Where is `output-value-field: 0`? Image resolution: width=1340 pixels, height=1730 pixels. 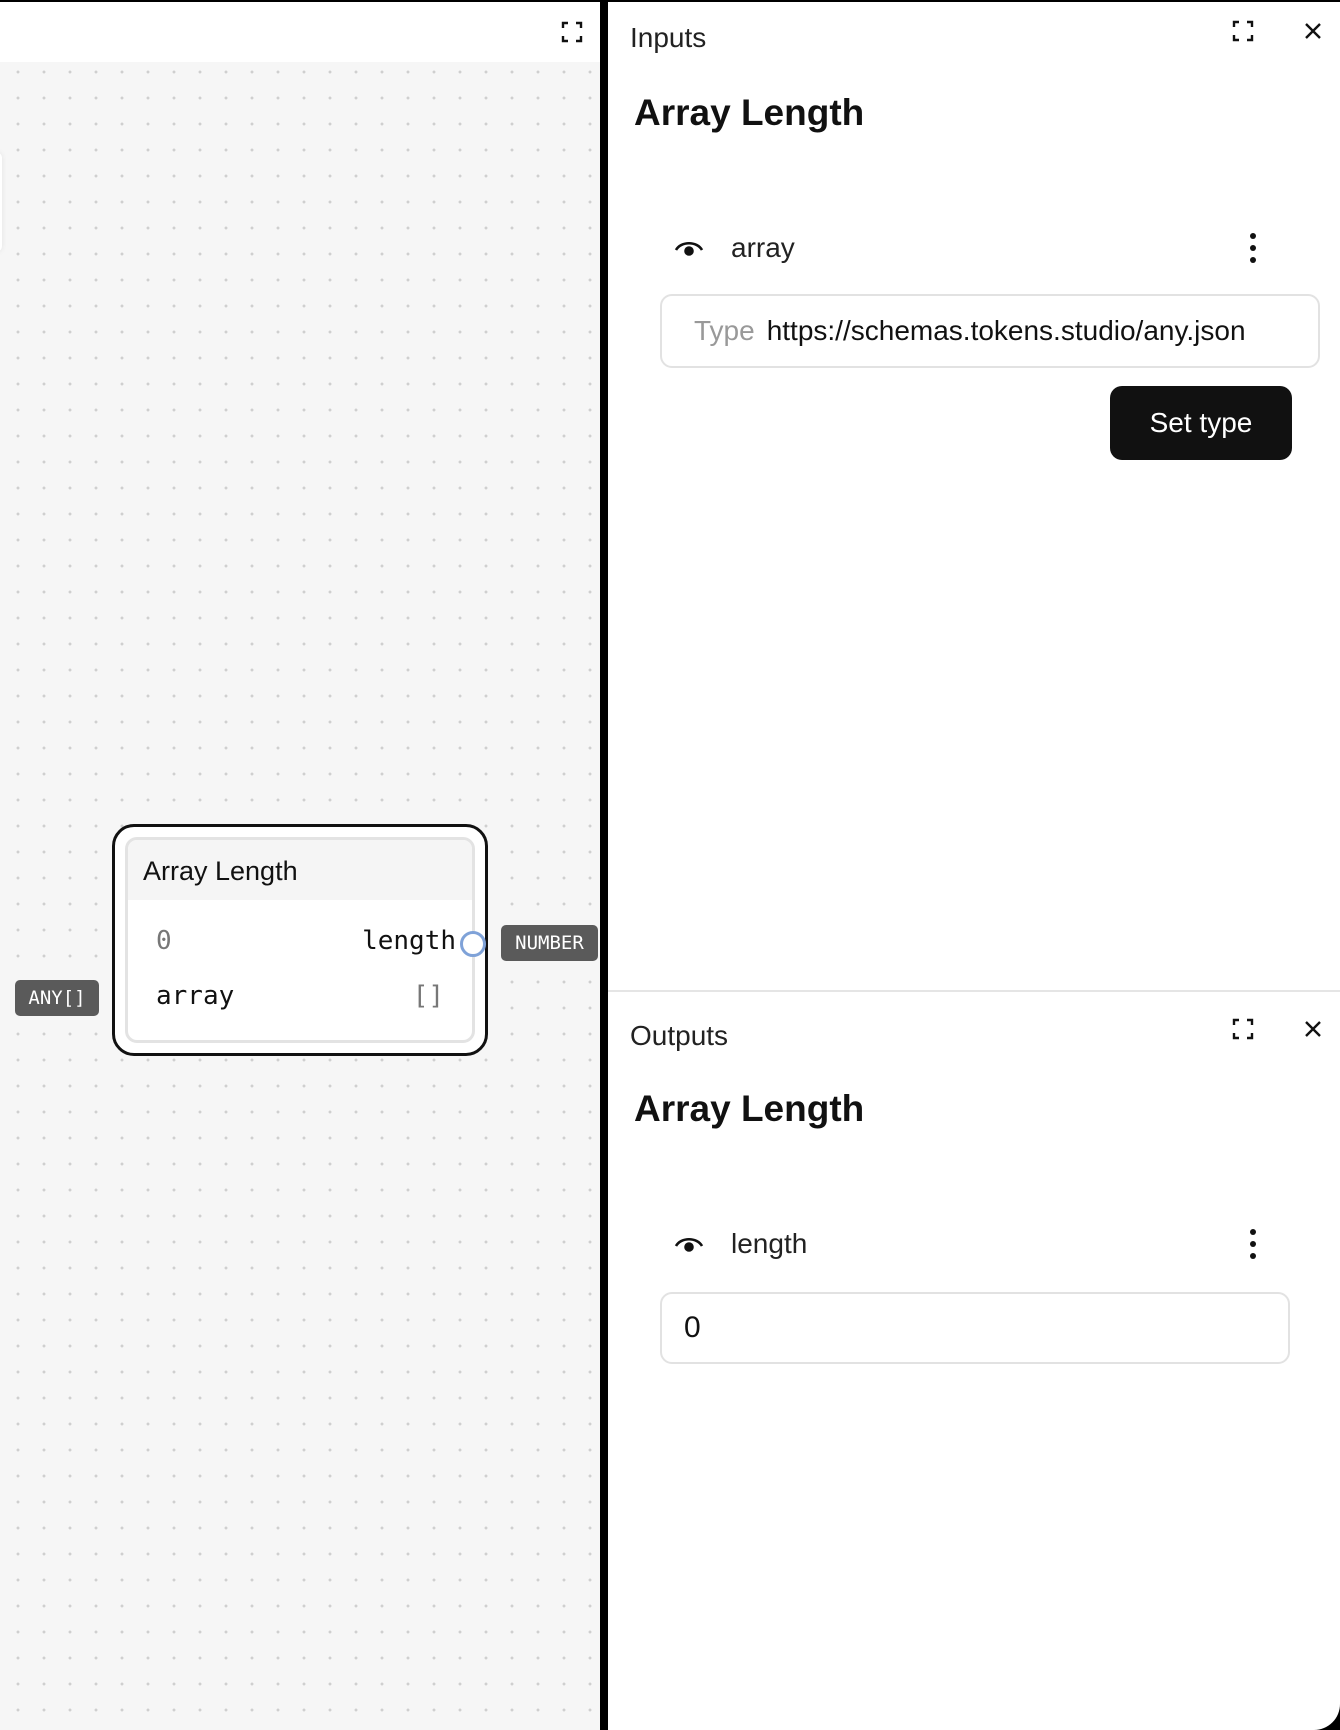
output-value-field: 0 is located at coordinates (975, 1328).